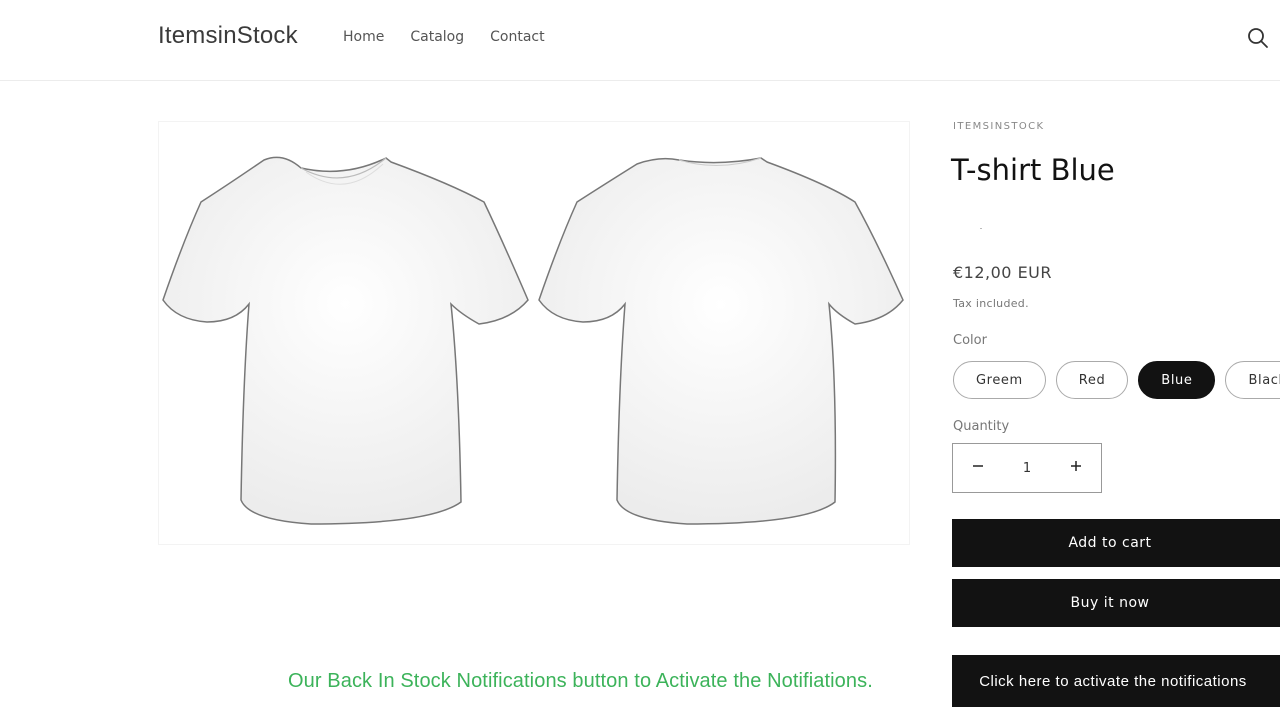  I want to click on store-logo: ItemsinStock, so click(228, 36).